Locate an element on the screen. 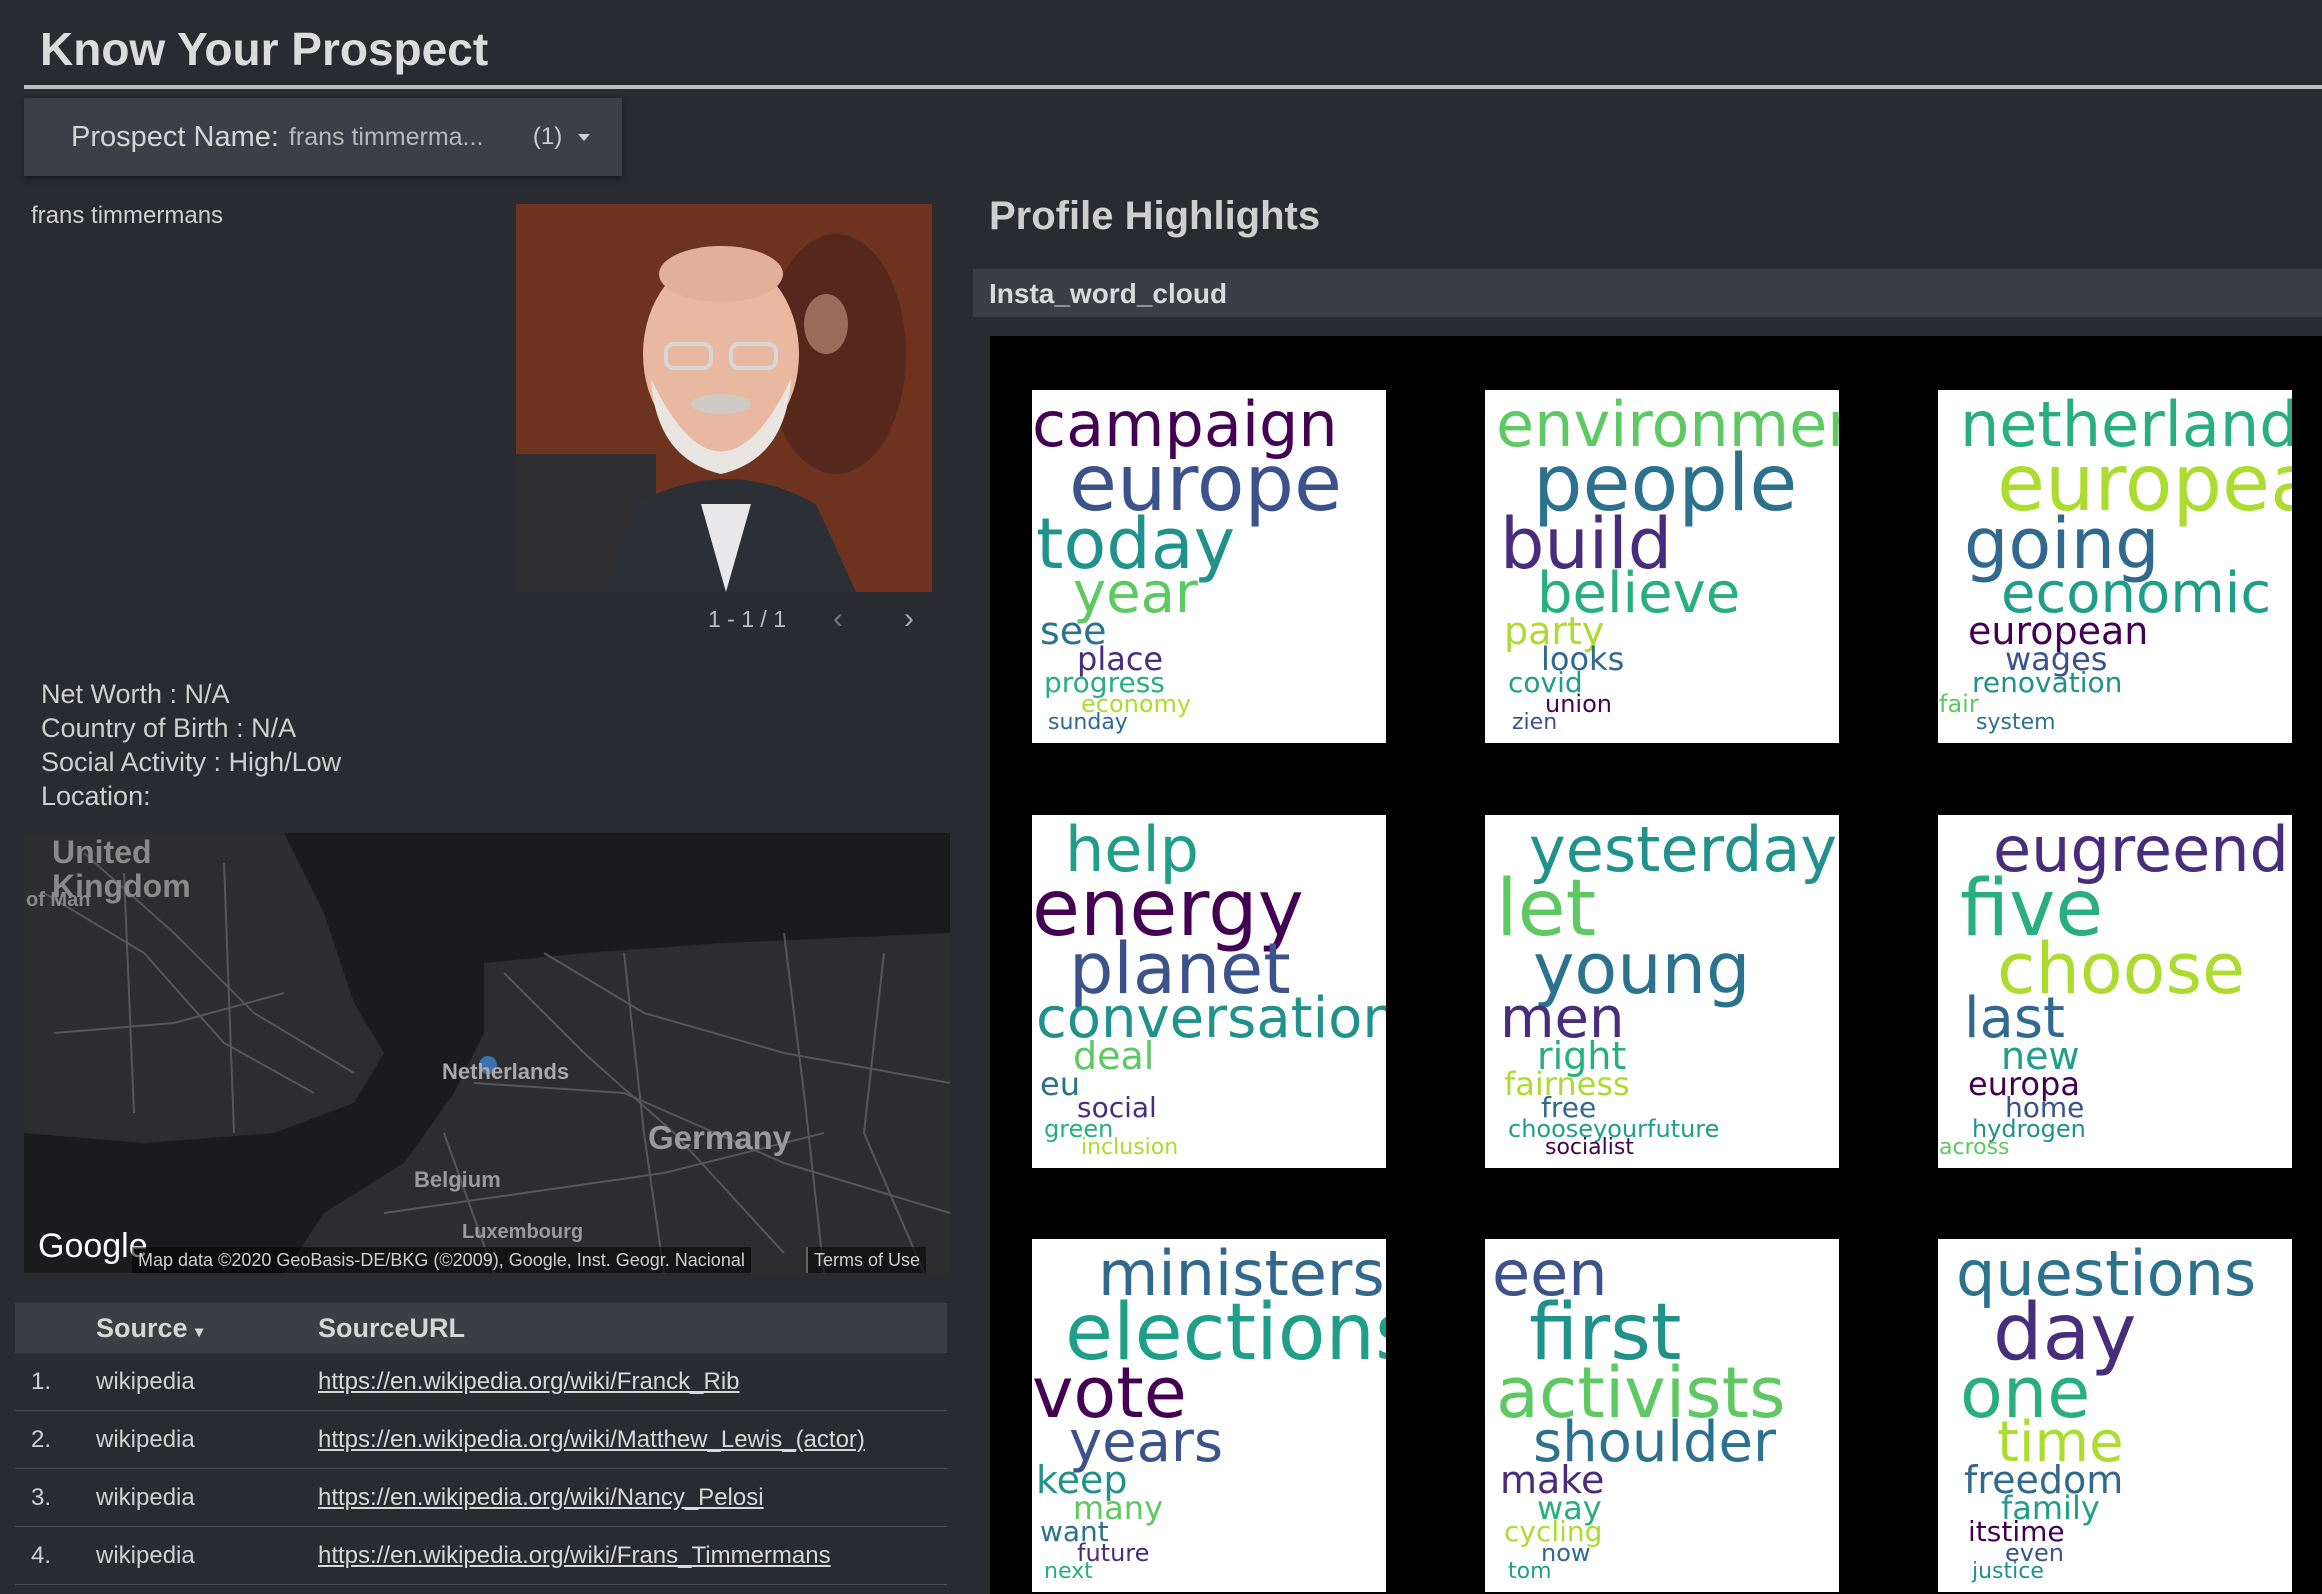 This screenshot has height=1594, width=2322. map-label-luxembourg: Luxembourg is located at coordinates (523, 1232).